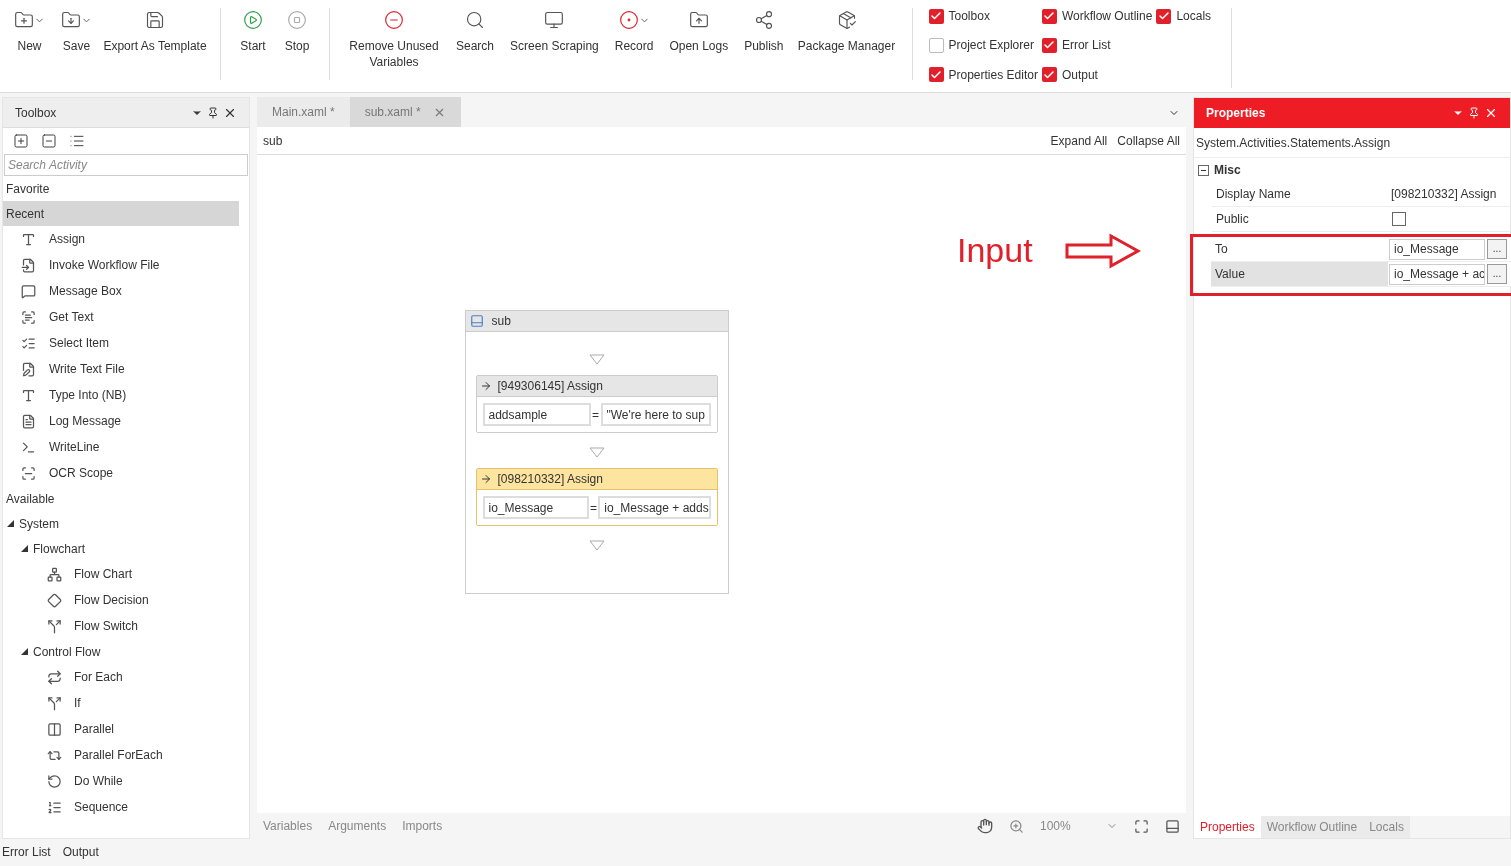 The image size is (1511, 866). I want to click on activity-title: [098210332] Assign, so click(550, 479).